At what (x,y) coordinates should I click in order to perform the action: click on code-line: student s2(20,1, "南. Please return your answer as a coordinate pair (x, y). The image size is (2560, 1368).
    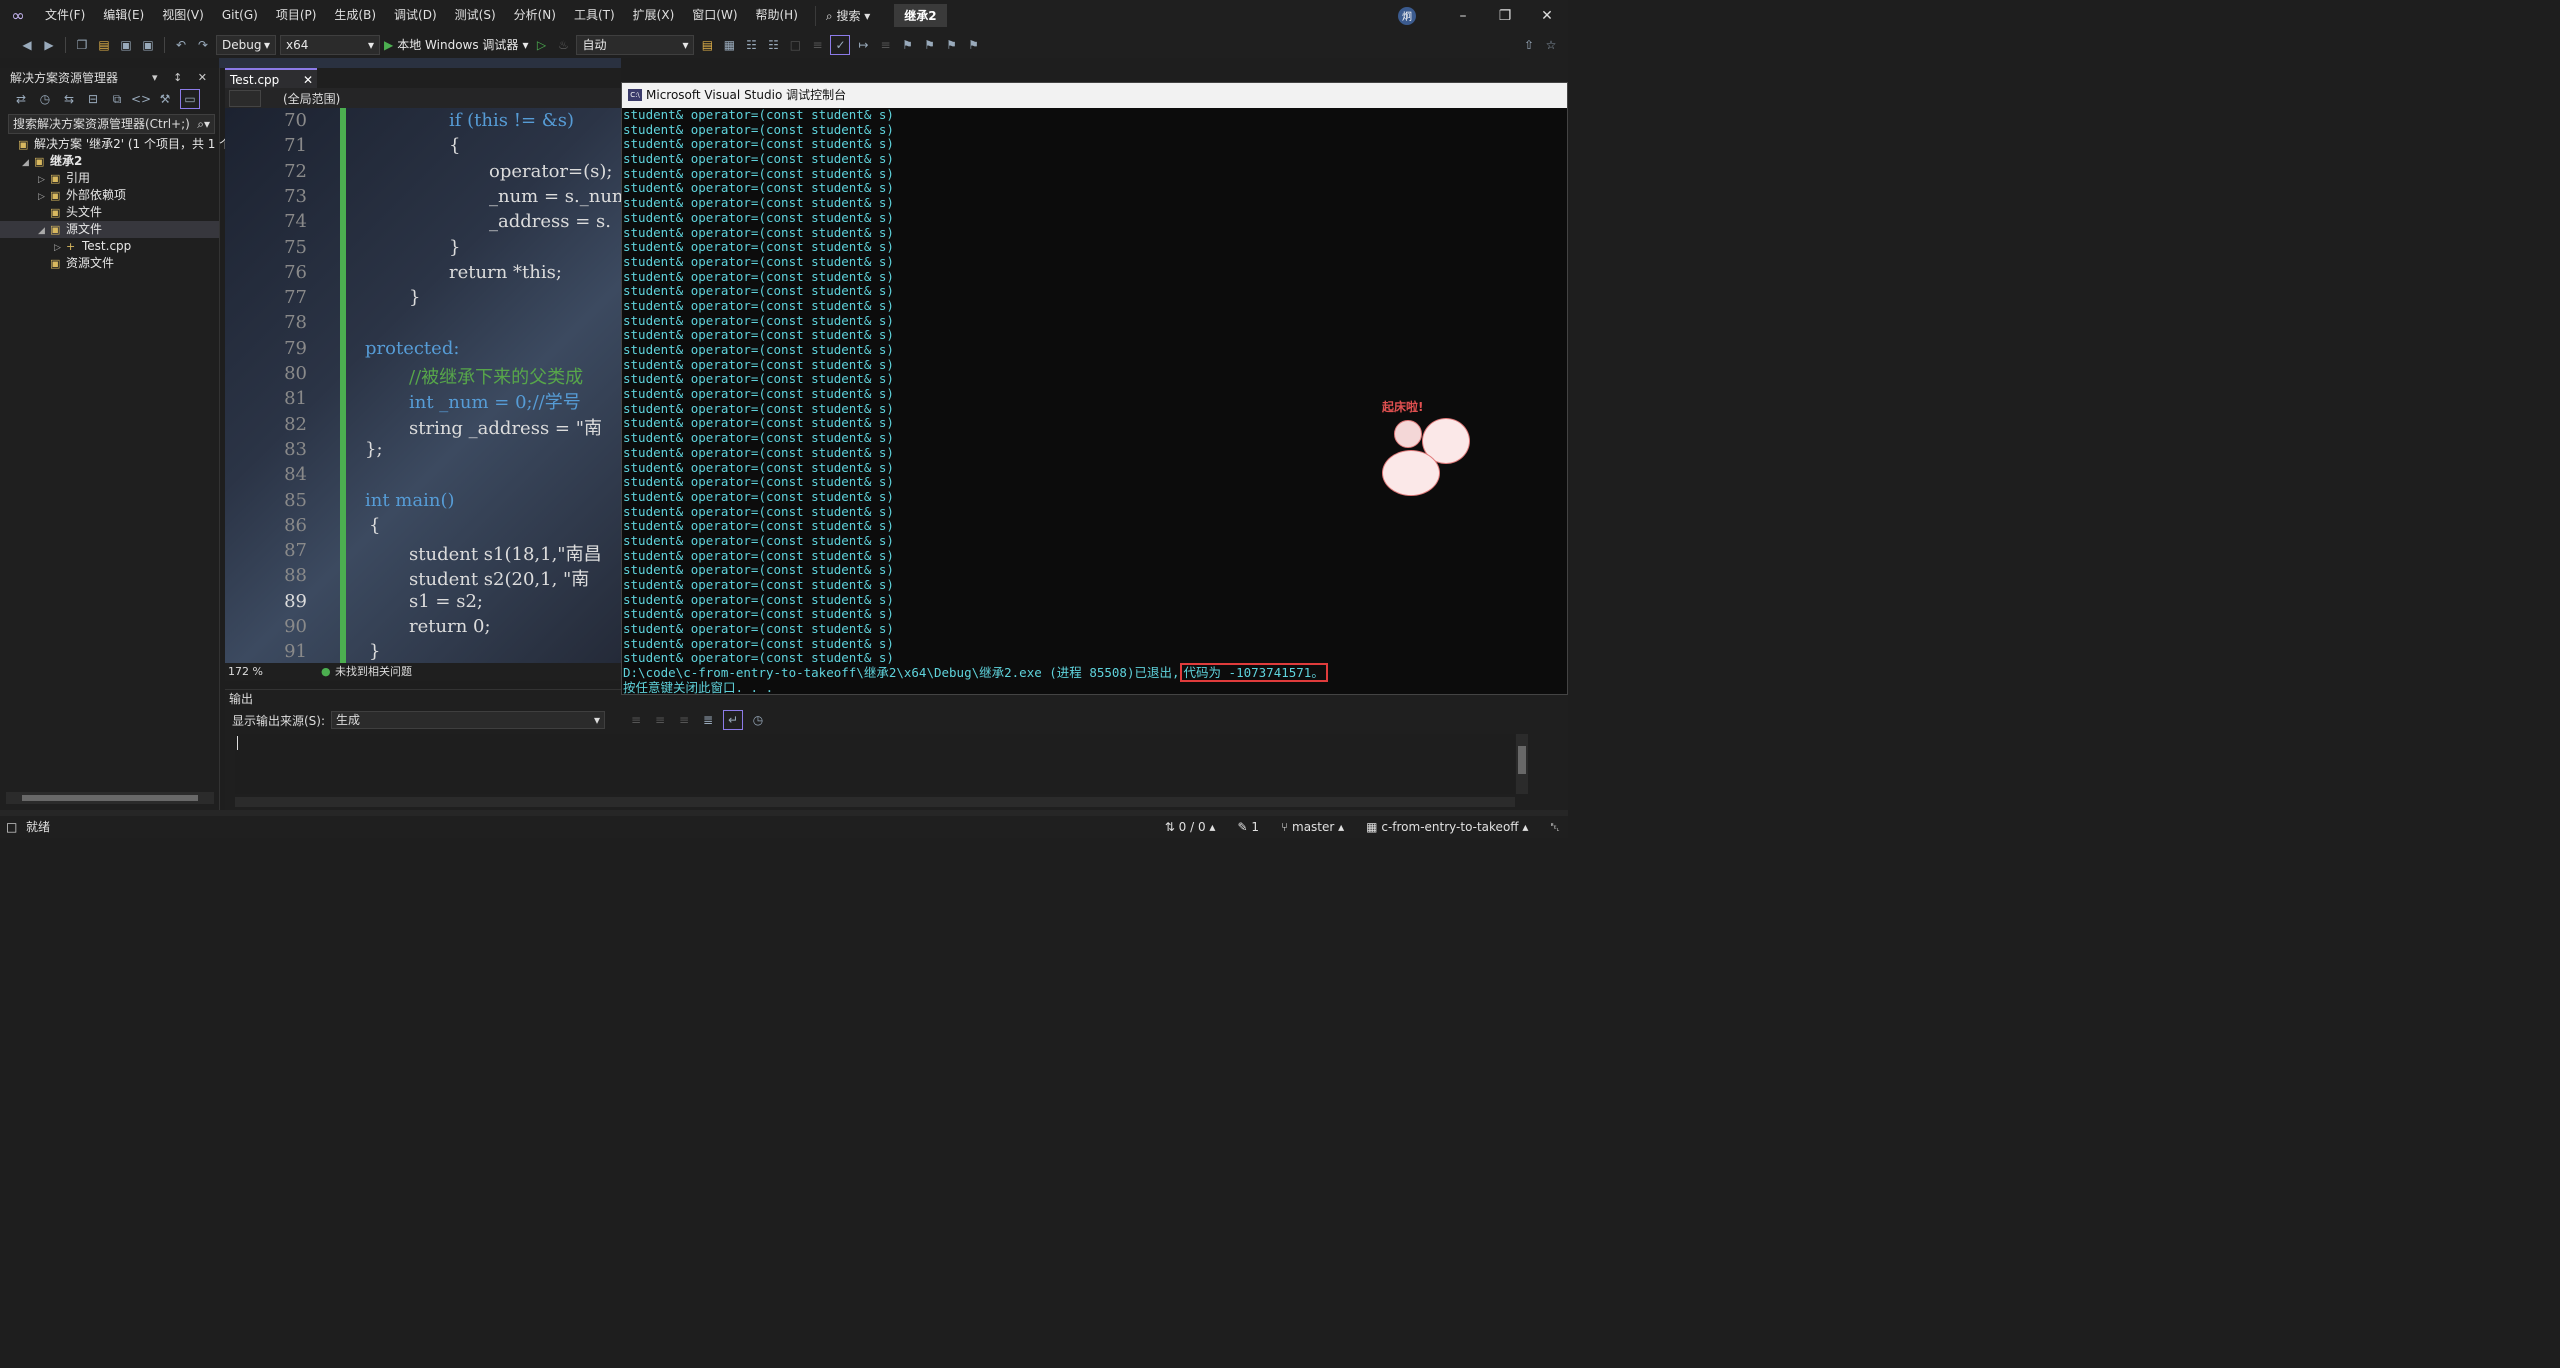
    Looking at the image, I should click on (499, 580).